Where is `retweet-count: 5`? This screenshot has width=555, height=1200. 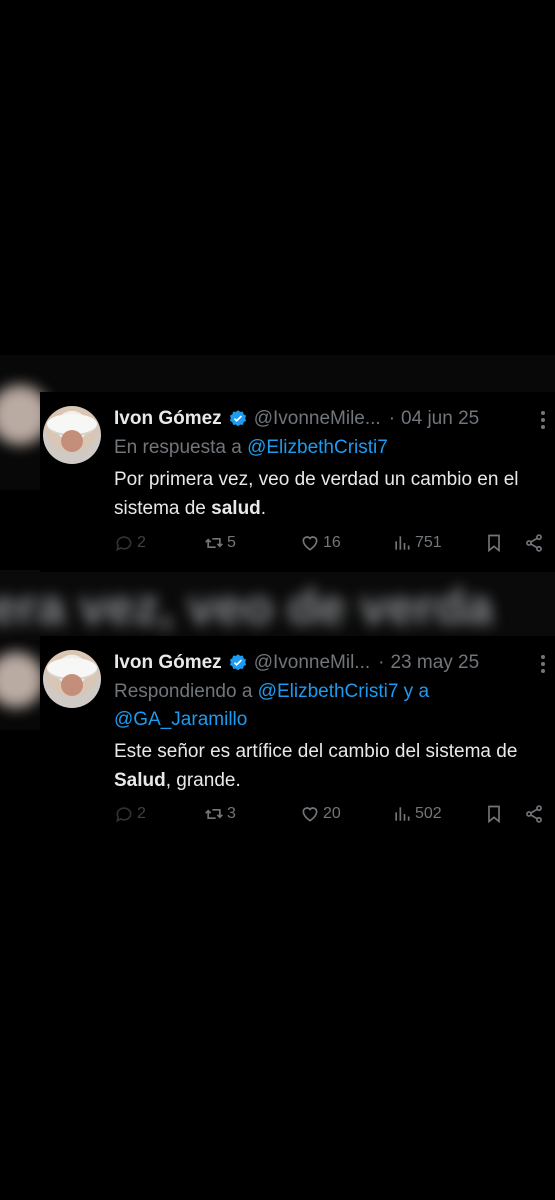 retweet-count: 5 is located at coordinates (231, 542).